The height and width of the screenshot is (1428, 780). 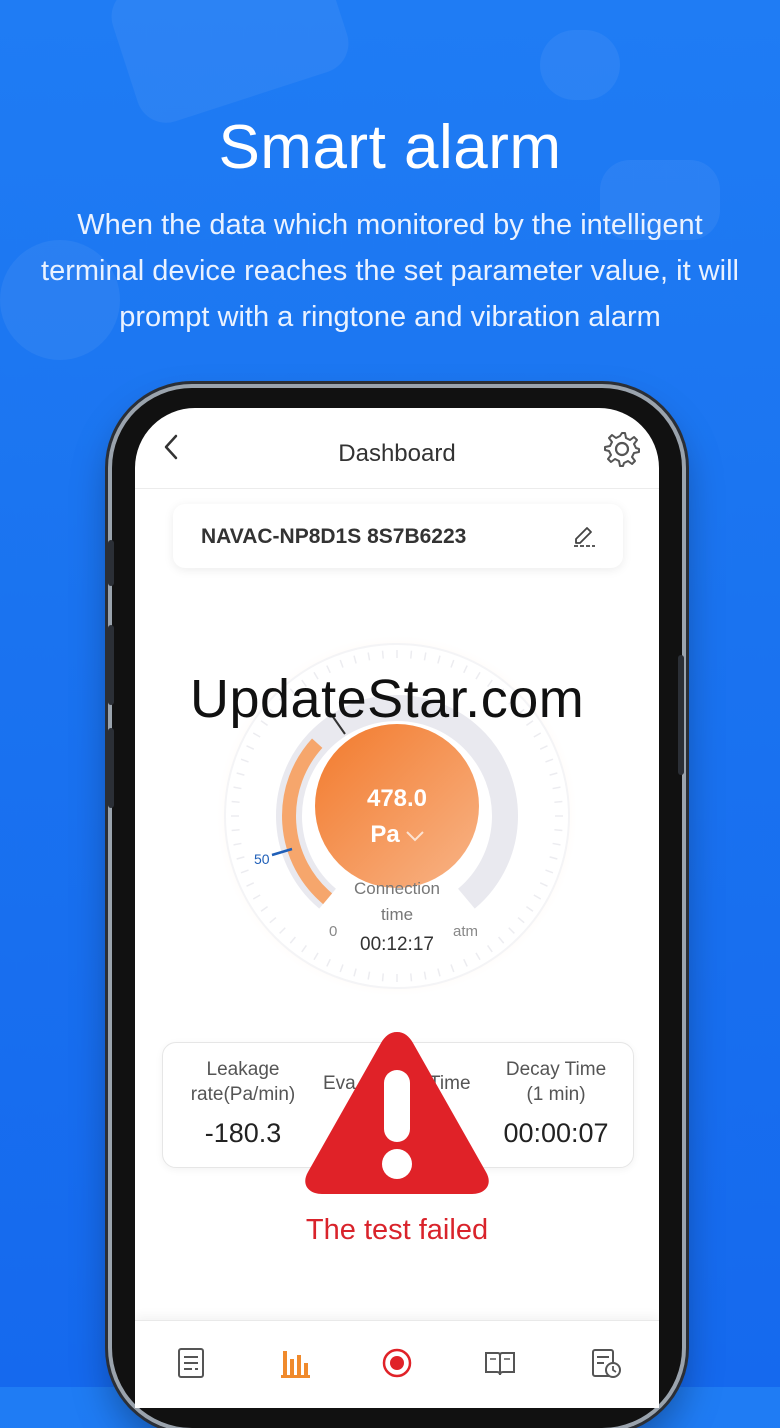 I want to click on gauge-value: 478.0, so click(x=397, y=798).